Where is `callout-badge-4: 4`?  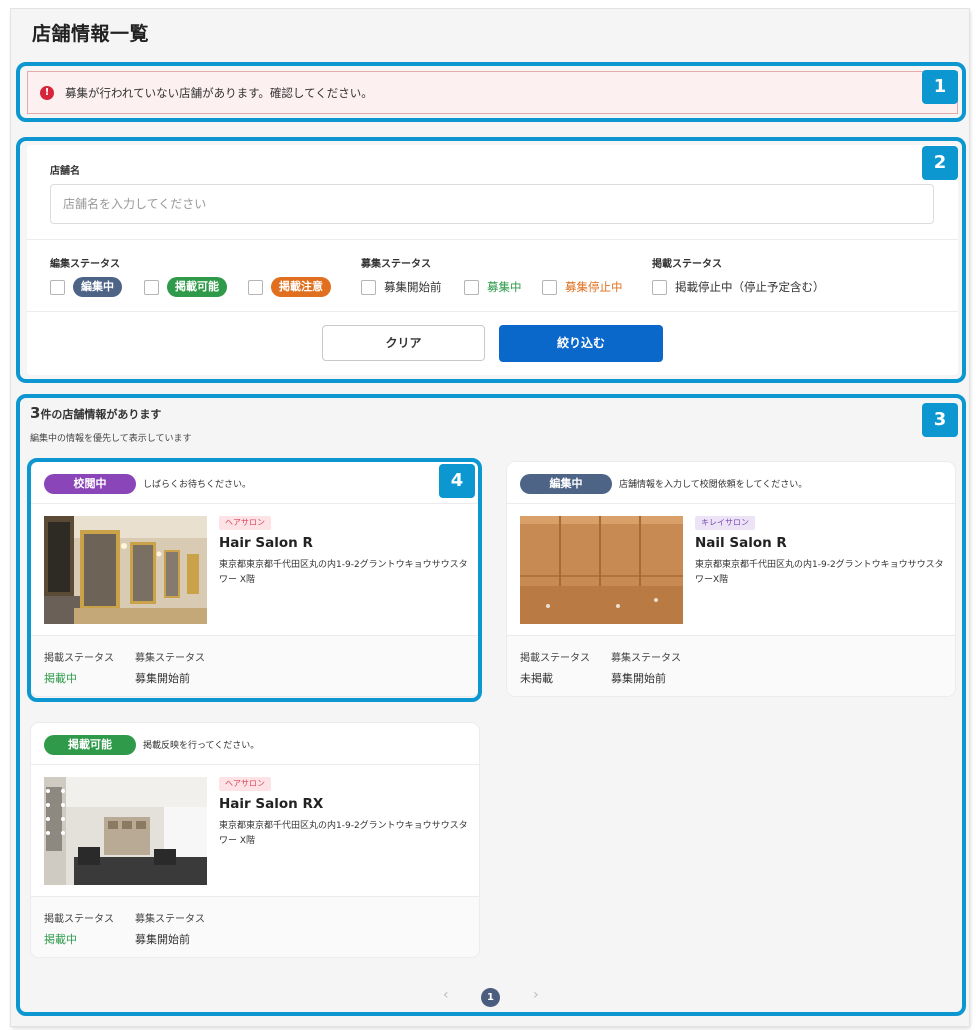
callout-badge-4: 4 is located at coordinates (457, 481).